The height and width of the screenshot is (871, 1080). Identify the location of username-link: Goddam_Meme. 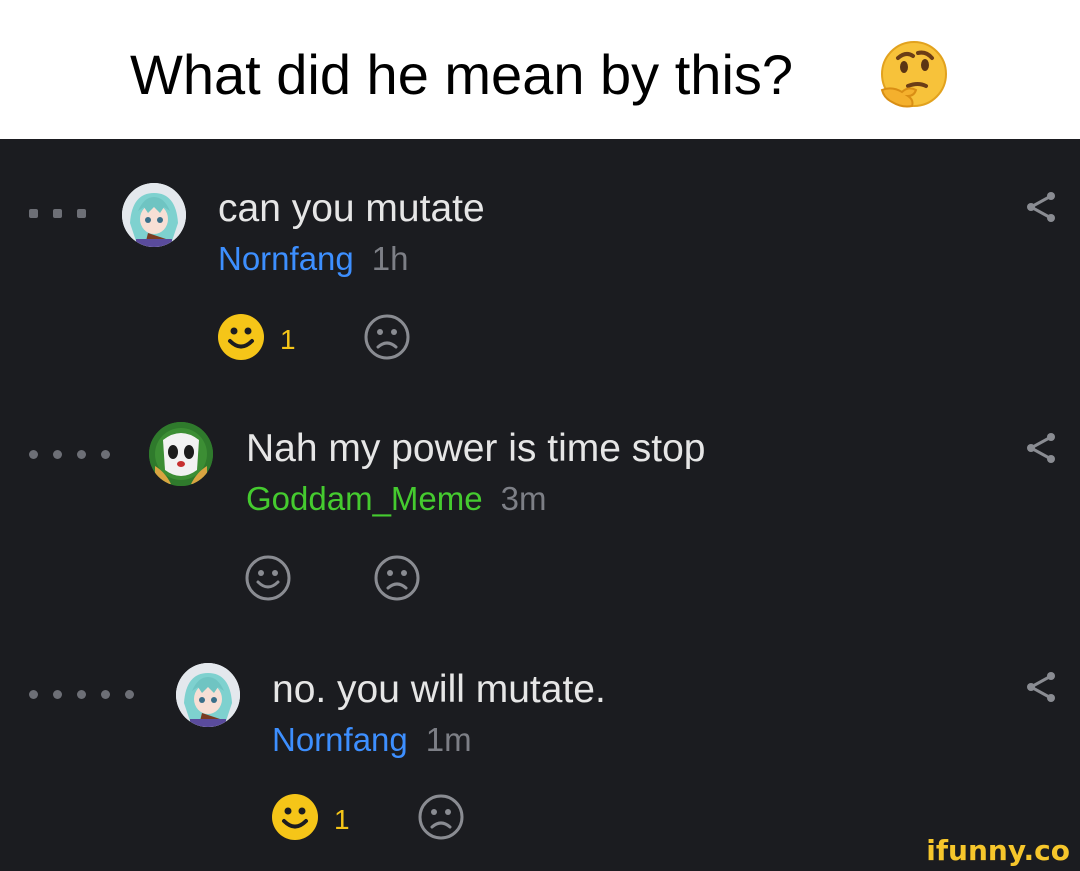
(364, 498).